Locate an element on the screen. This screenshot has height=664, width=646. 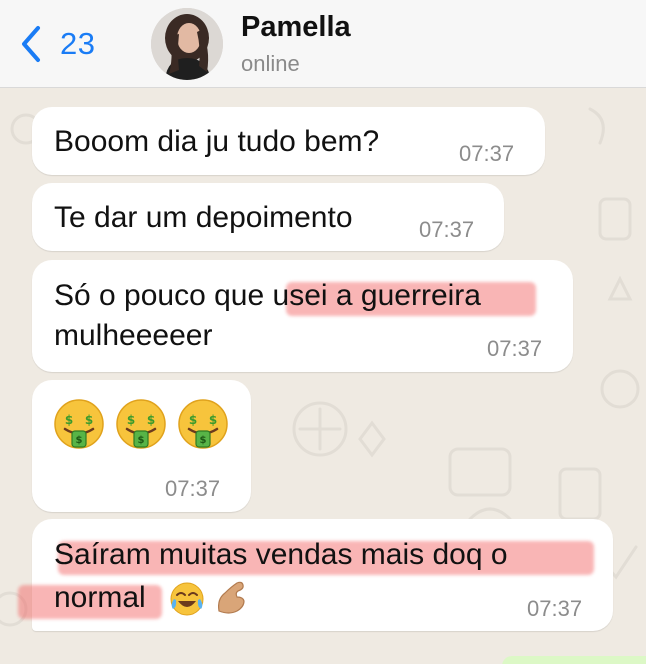
message-text-line: normal is located at coordinates (100, 597).